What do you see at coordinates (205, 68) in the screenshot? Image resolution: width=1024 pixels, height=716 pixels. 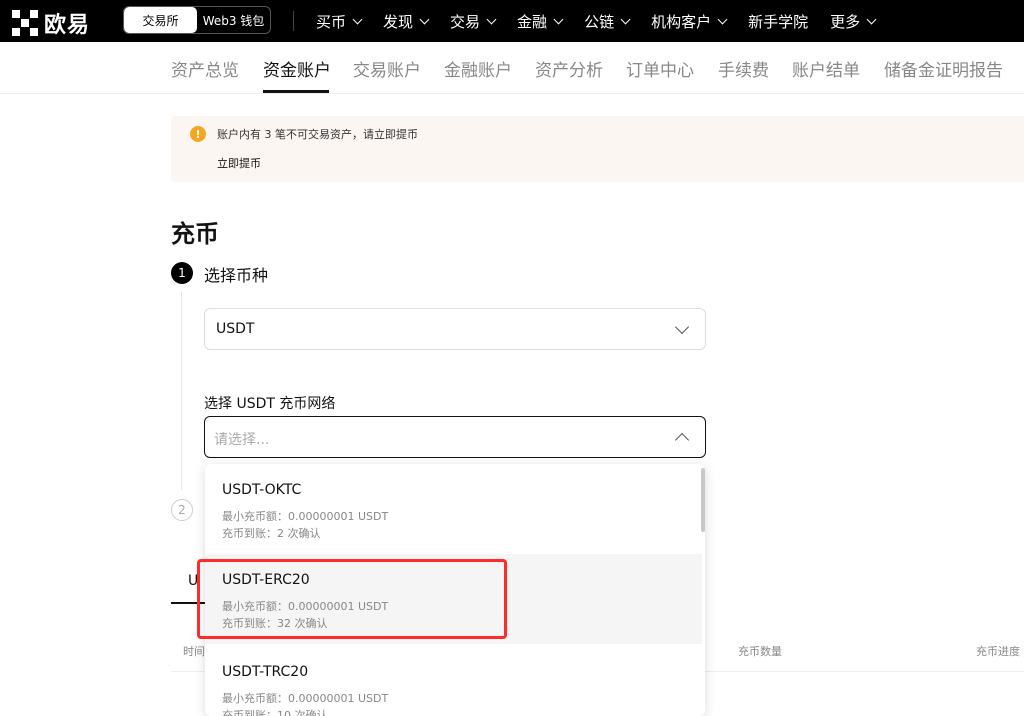 I see `tab-asset-overview: 资产总览` at bounding box center [205, 68].